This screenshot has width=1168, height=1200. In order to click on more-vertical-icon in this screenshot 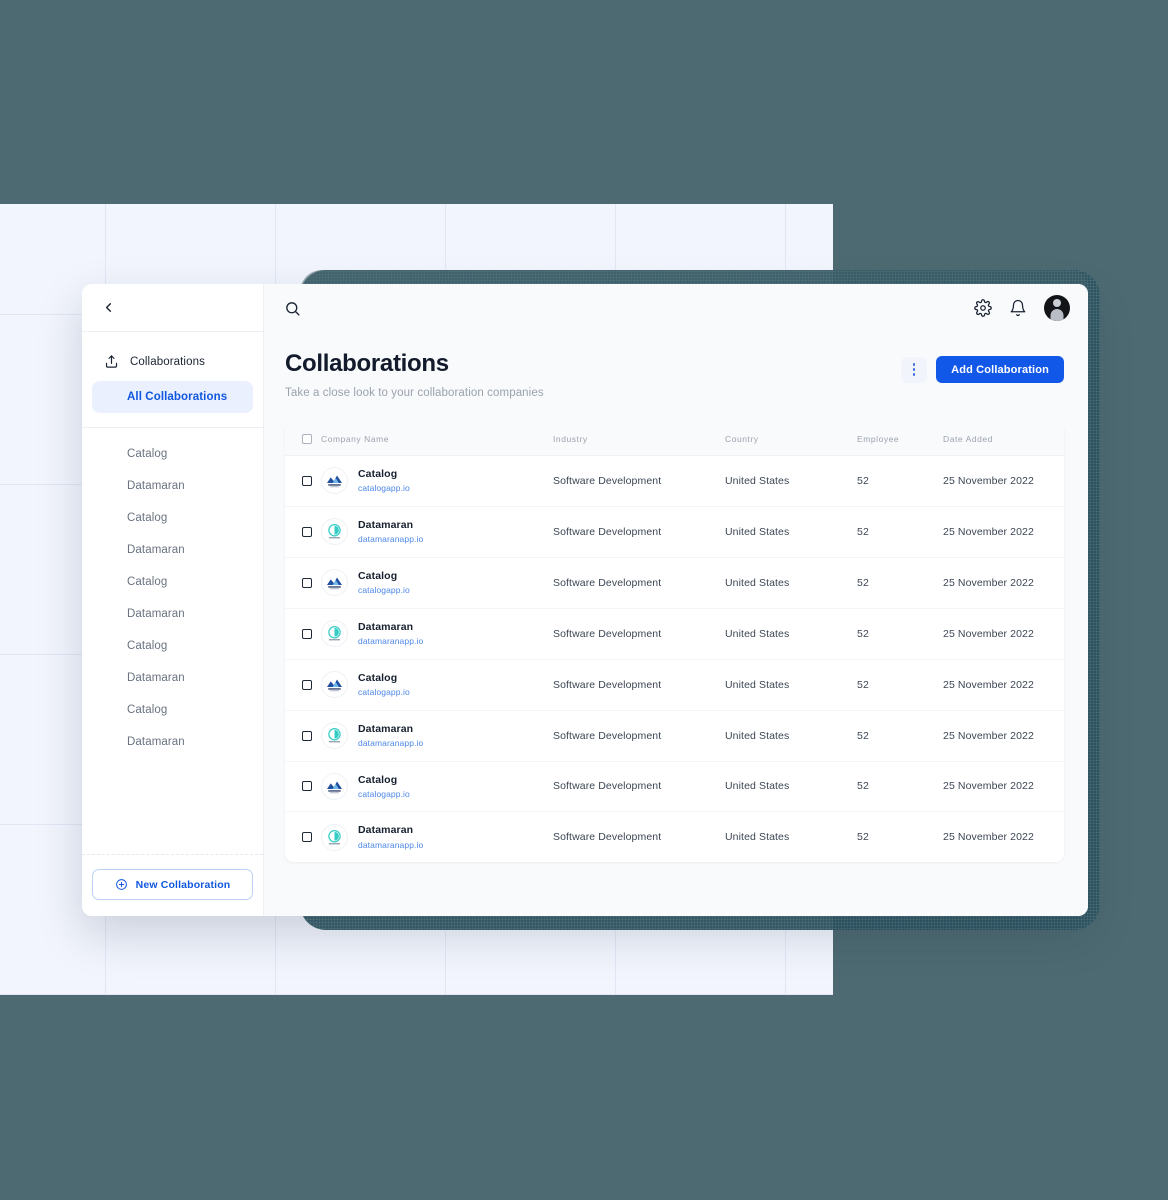, I will do `click(914, 369)`.